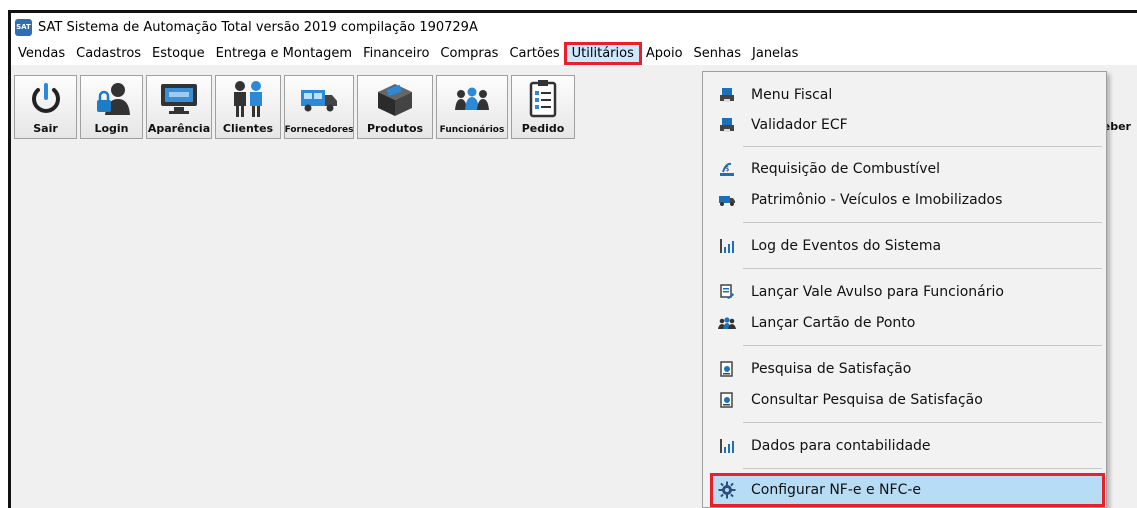 The height and width of the screenshot is (508, 1137). What do you see at coordinates (179, 128) in the screenshot?
I see `toolbar-label: Aparência` at bounding box center [179, 128].